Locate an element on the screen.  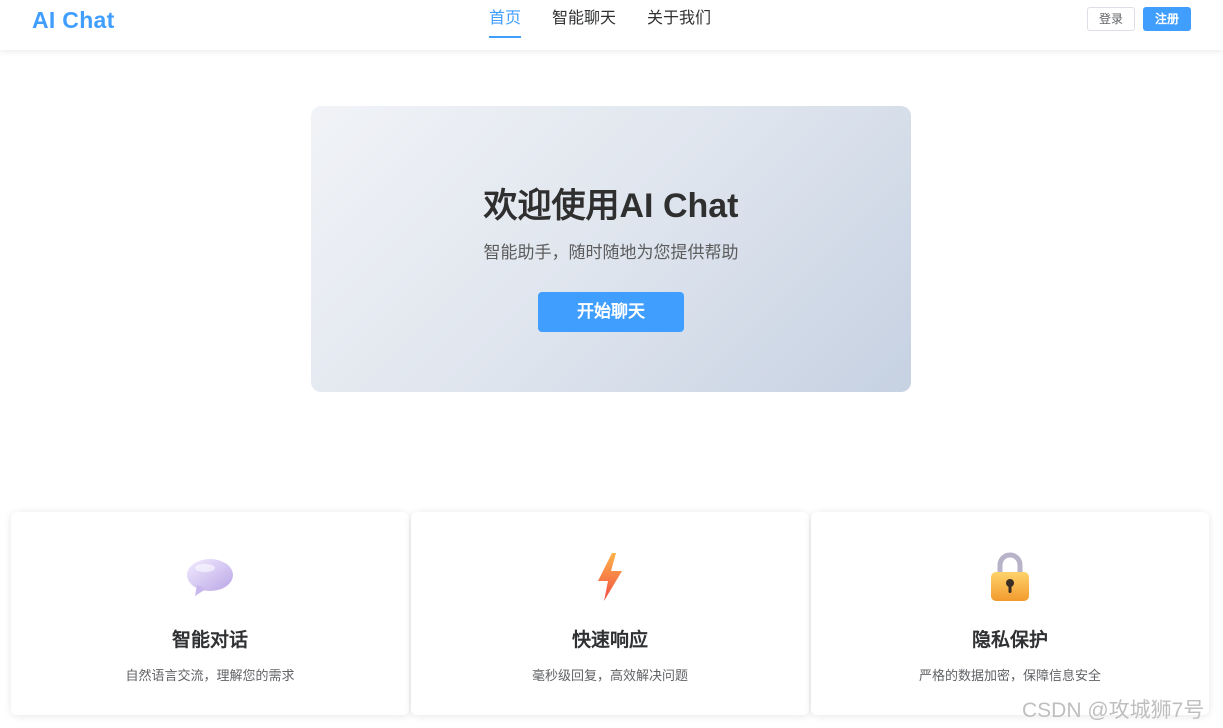
feature-title: 隐私保护 is located at coordinates (1009, 640).